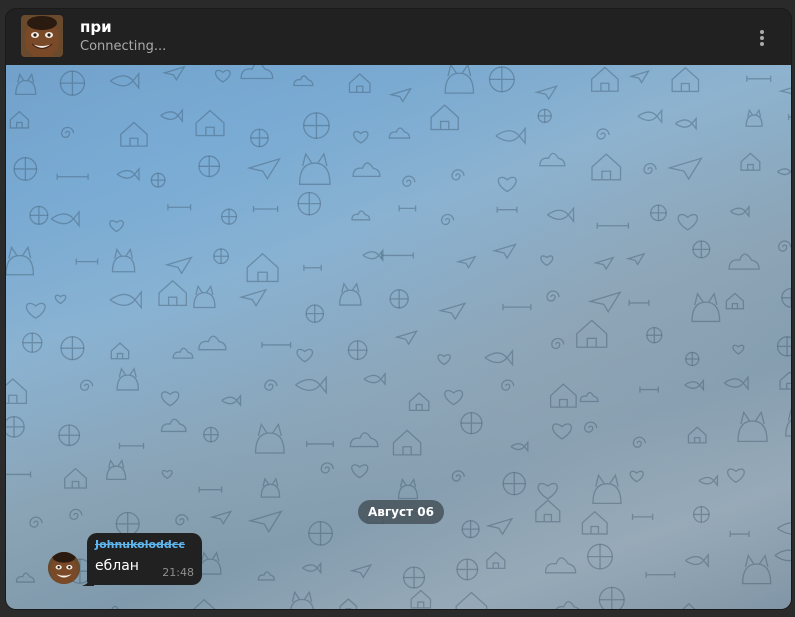 The height and width of the screenshot is (617, 795). What do you see at coordinates (178, 572) in the screenshot?
I see `message-time: 21:48` at bounding box center [178, 572].